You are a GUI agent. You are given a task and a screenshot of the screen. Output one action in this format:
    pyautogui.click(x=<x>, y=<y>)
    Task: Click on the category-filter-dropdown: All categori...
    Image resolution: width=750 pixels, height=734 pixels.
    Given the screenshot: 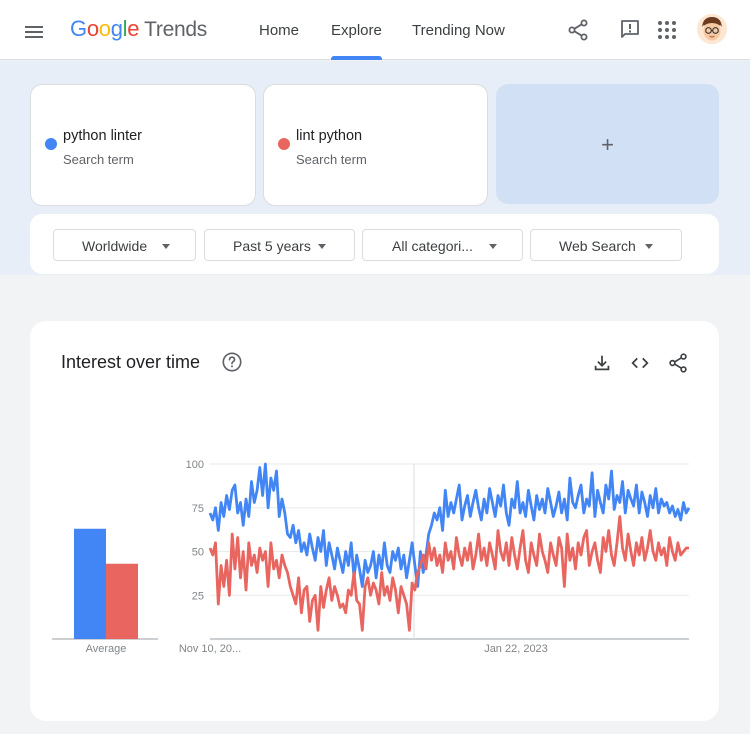 What is the action you would take?
    pyautogui.click(x=442, y=245)
    